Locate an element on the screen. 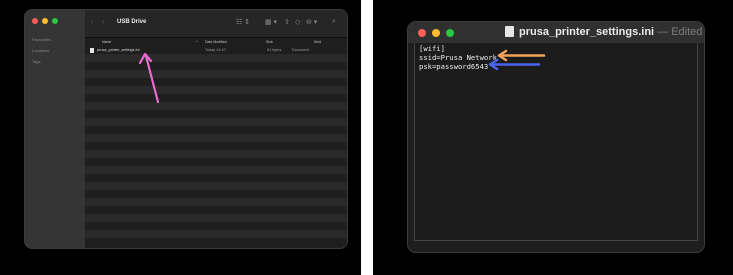 The image size is (733, 275). orange-arrow-icon is located at coordinates (521, 55).